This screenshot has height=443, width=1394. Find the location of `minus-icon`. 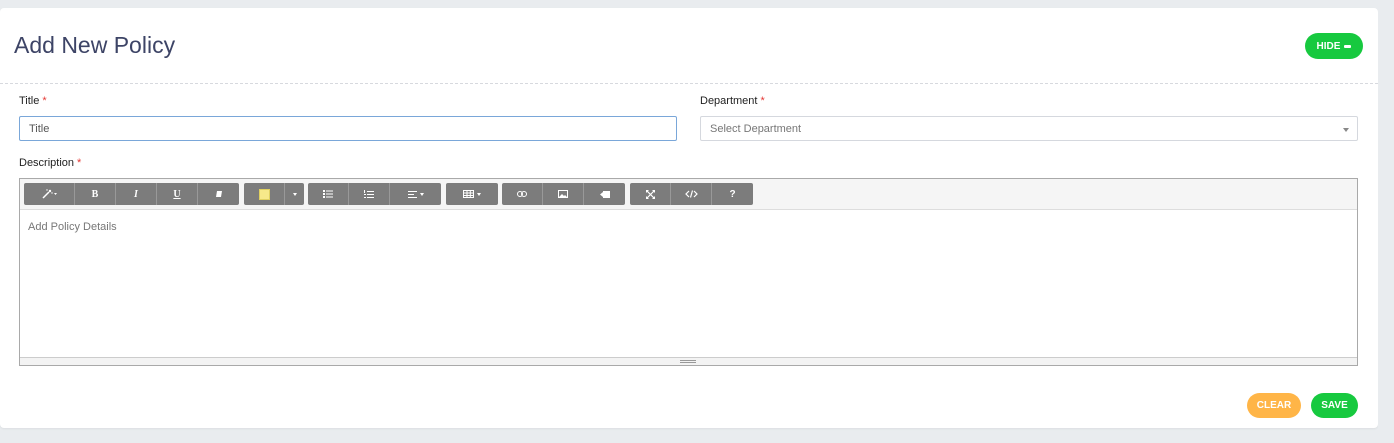

minus-icon is located at coordinates (1348, 46).